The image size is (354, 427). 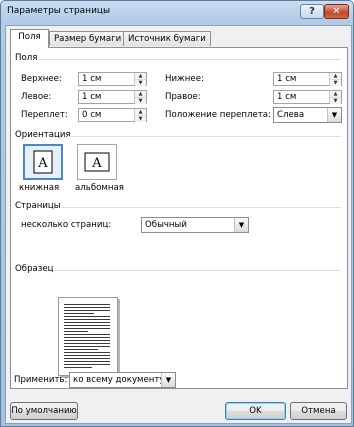 I want to click on set-default-button: По умолчанию, so click(x=44, y=411).